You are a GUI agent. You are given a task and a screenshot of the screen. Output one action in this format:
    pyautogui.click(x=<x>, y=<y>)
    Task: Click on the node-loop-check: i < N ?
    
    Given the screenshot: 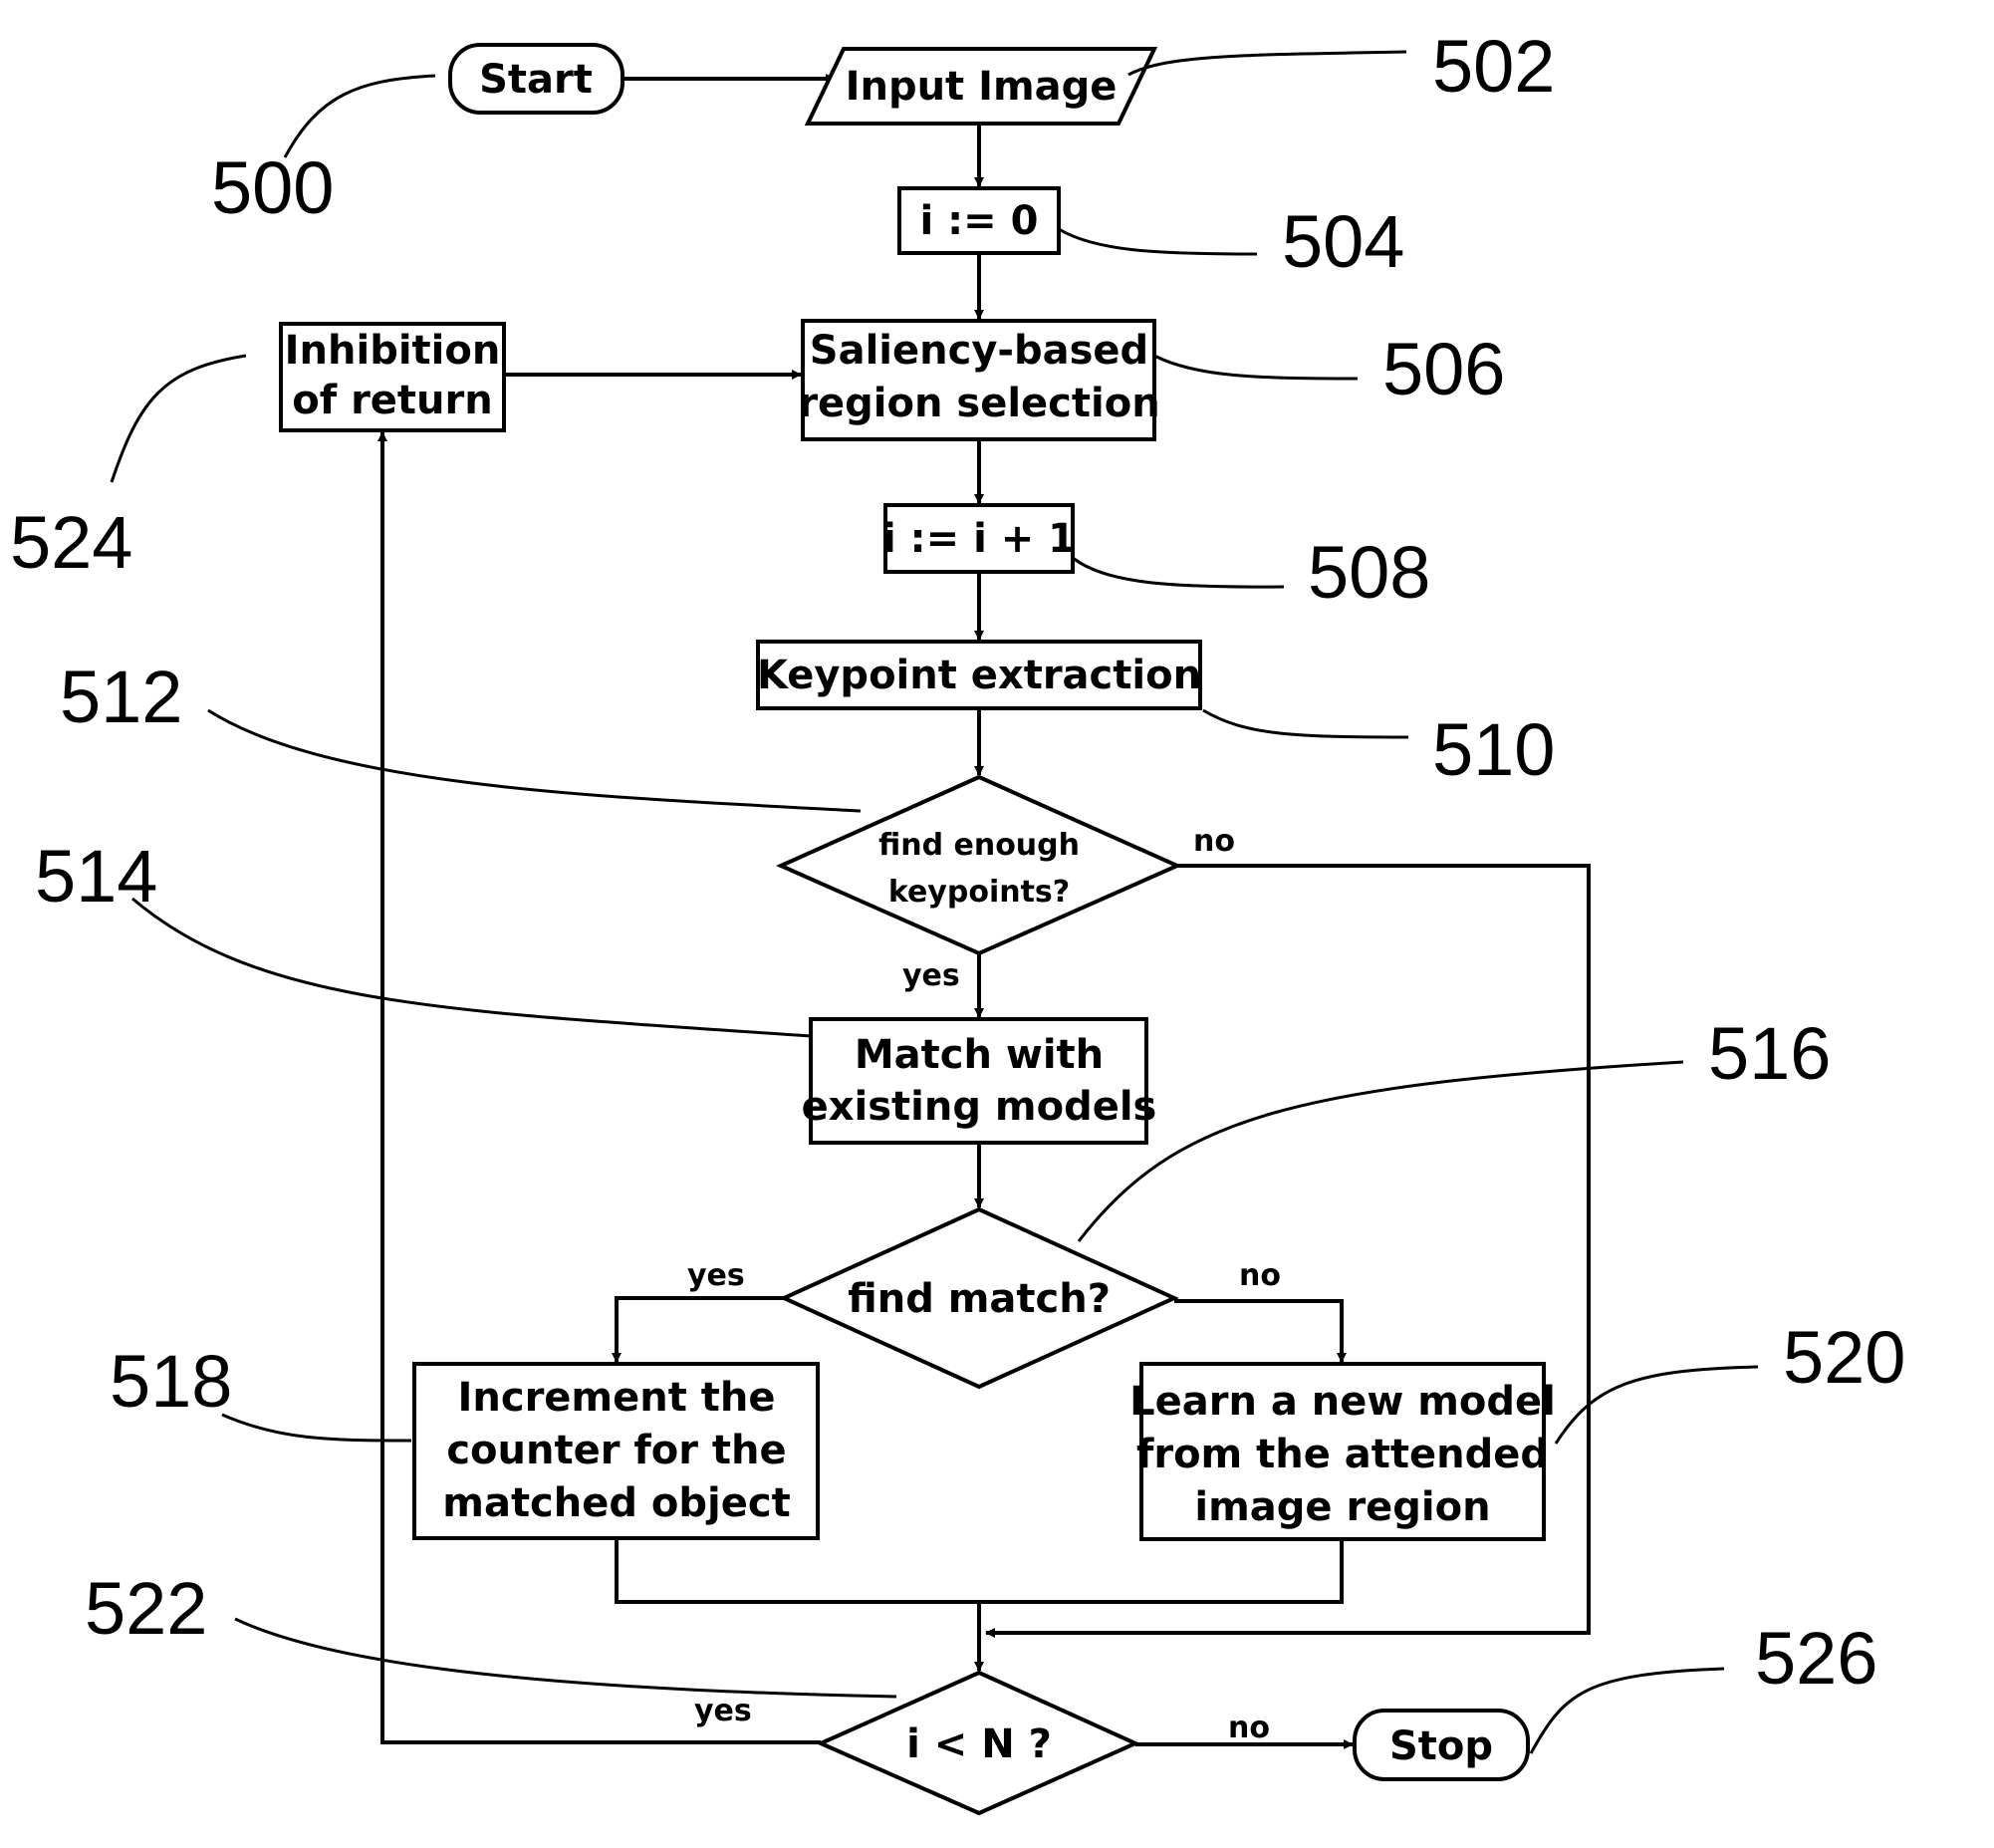 What is the action you would take?
    pyautogui.click(x=978, y=1743)
    